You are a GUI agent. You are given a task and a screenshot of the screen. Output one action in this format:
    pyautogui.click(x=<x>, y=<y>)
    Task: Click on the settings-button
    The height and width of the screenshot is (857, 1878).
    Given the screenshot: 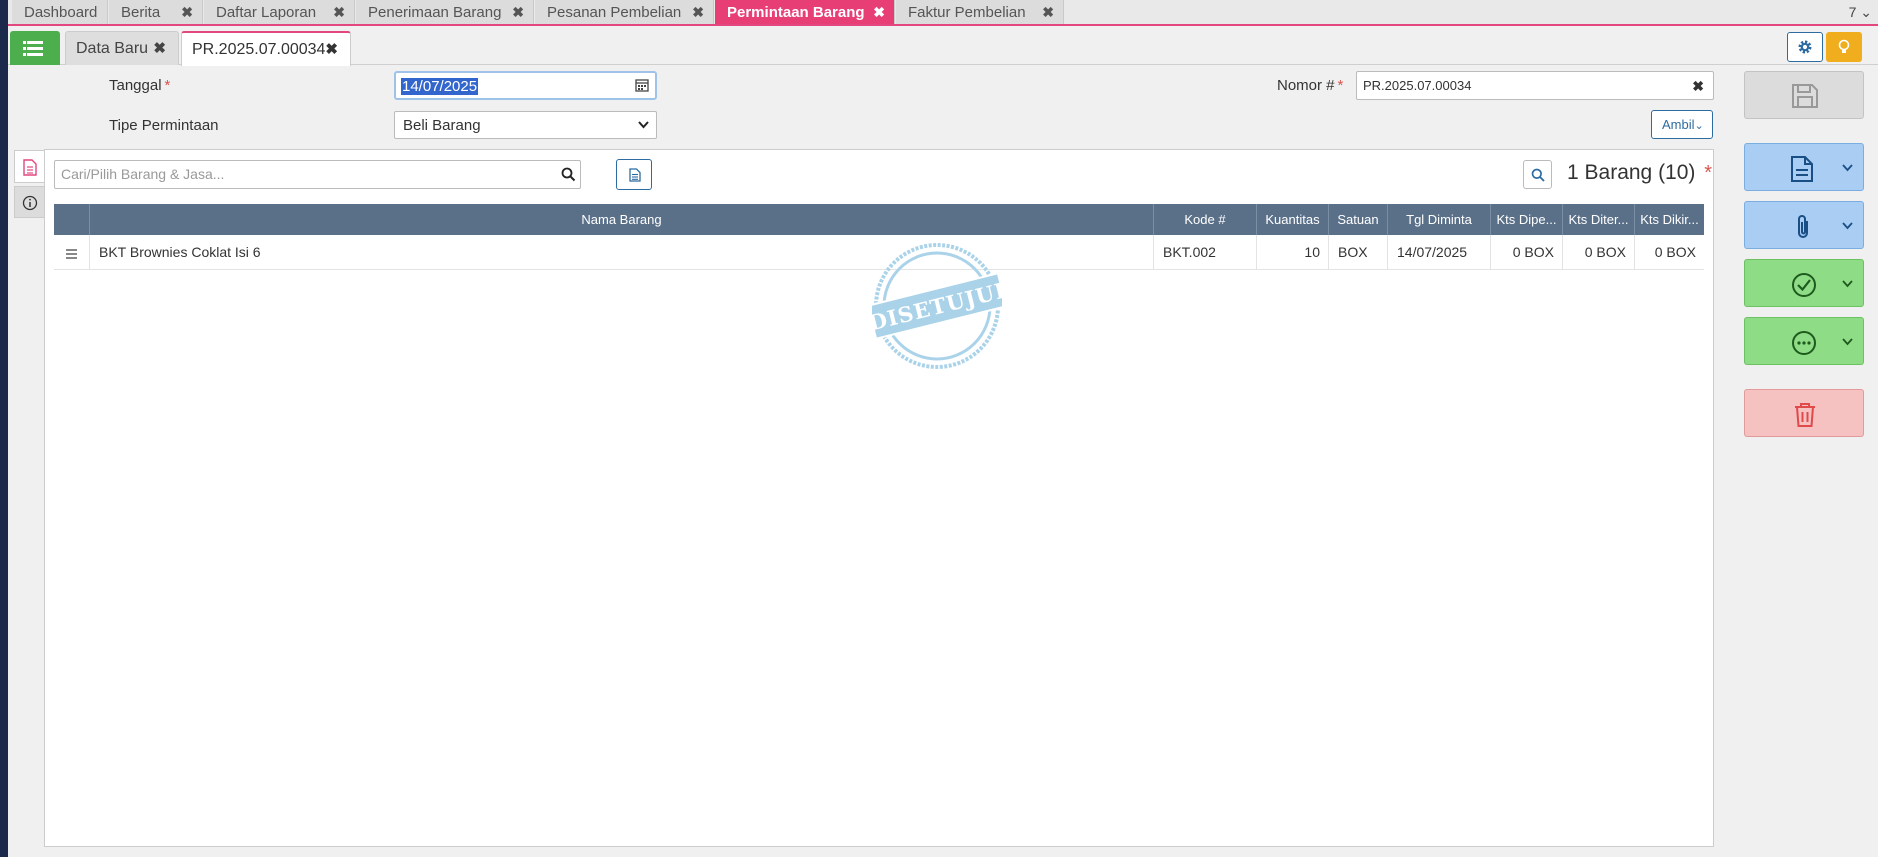 What is the action you would take?
    pyautogui.click(x=1805, y=47)
    